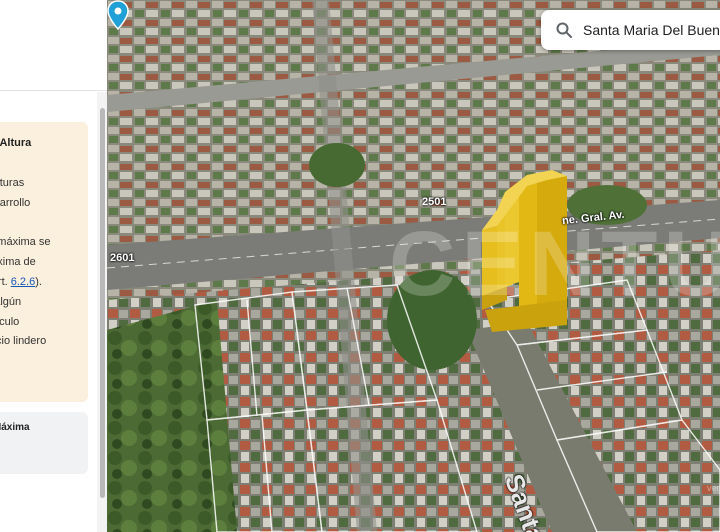 The height and width of the screenshot is (532, 720). I want to click on tree-area, so click(172, 416).